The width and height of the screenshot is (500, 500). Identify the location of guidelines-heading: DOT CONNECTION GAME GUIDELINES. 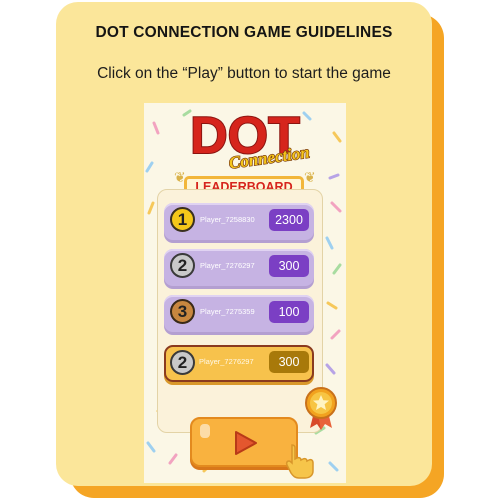
(244, 32).